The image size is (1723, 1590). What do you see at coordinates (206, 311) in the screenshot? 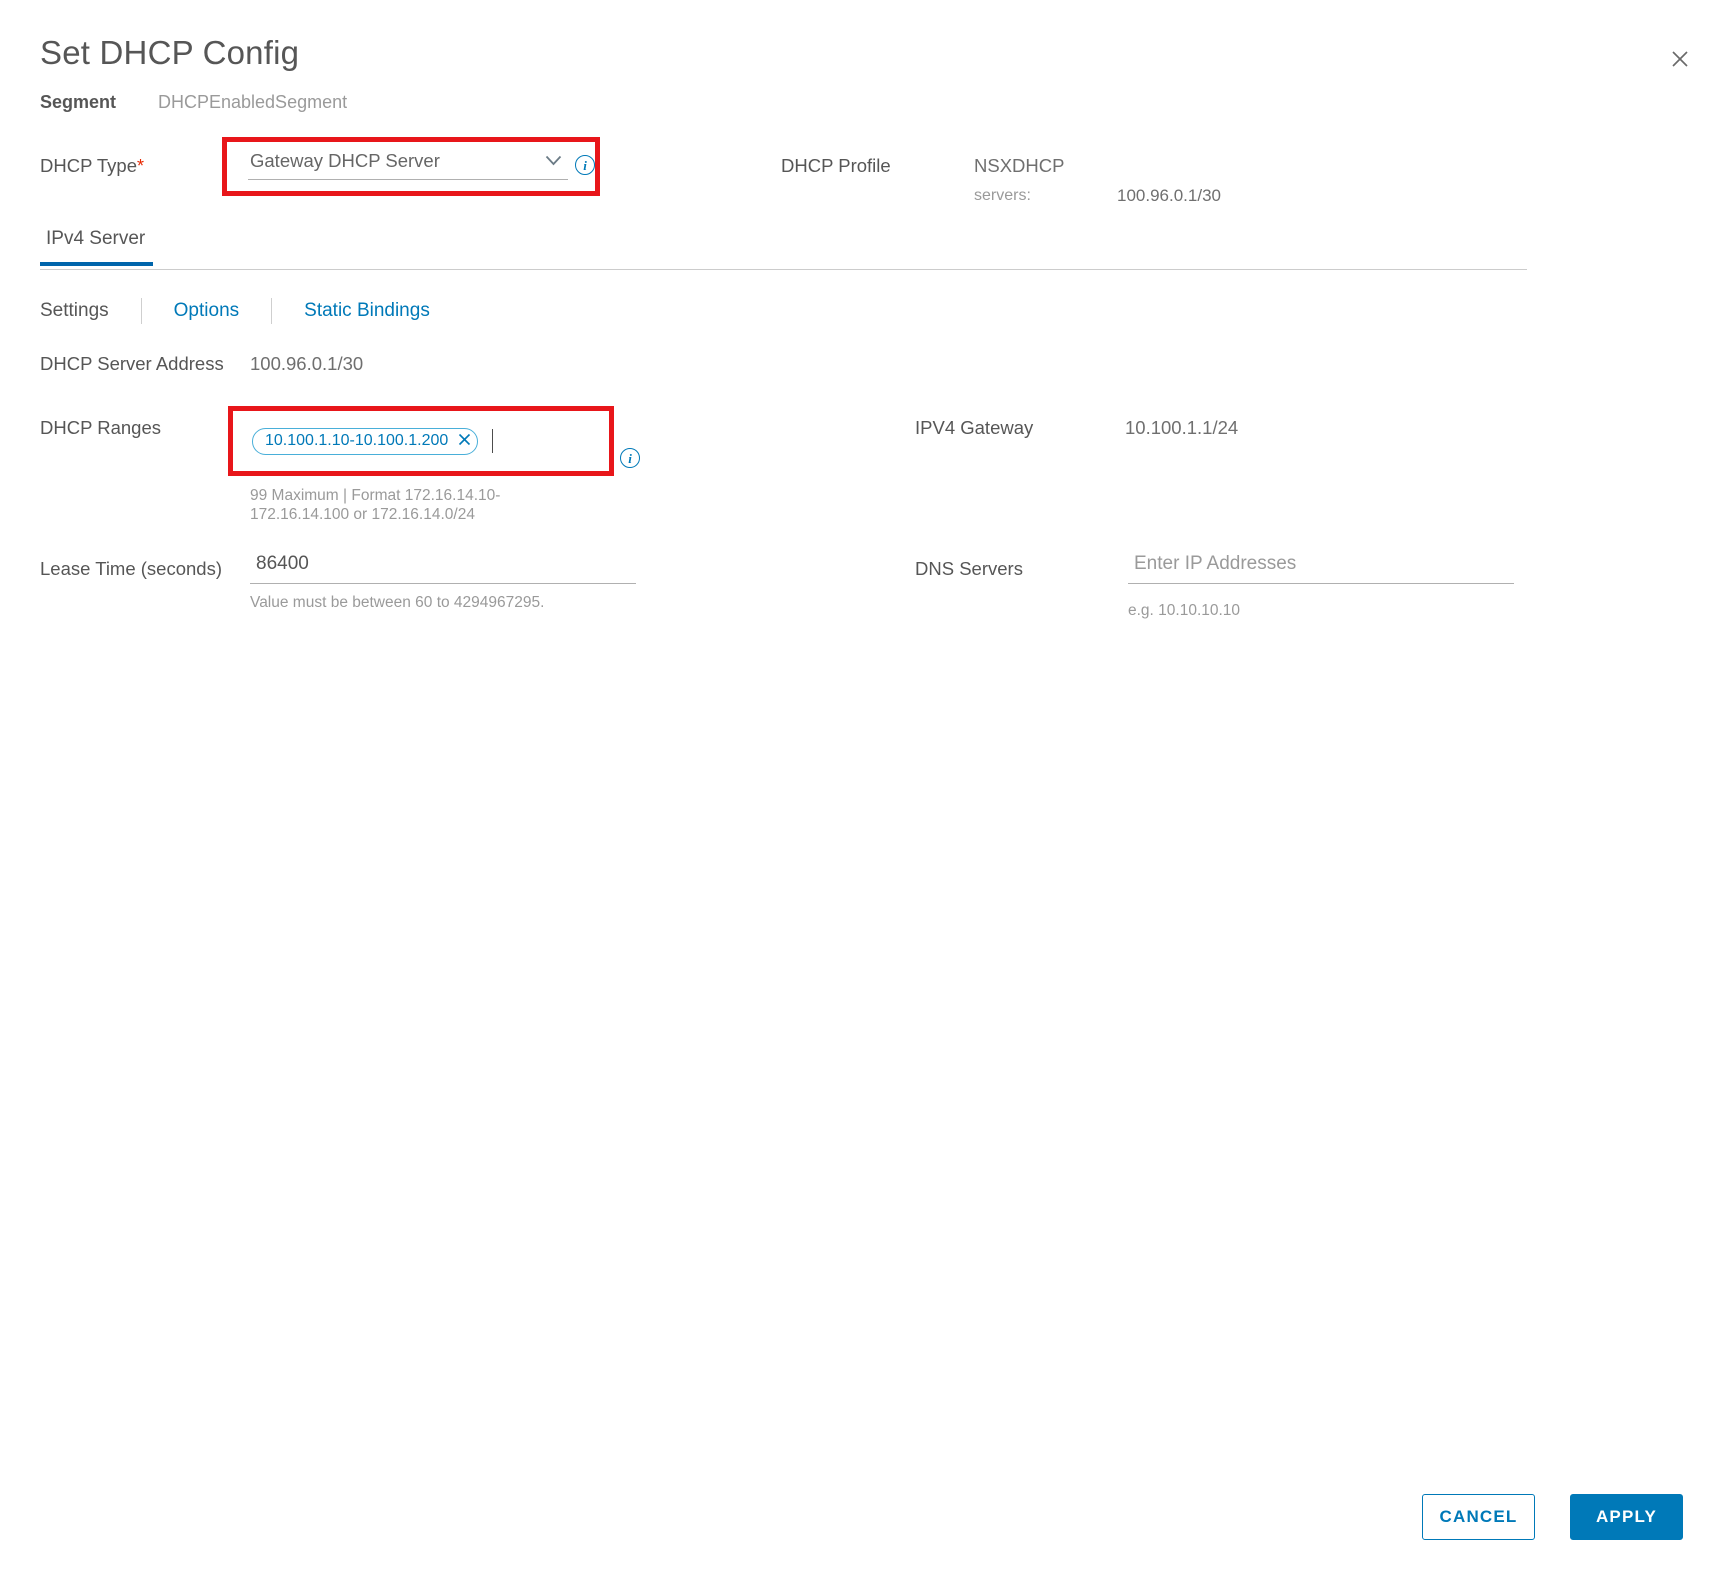
I see `subnav-item-options: Options` at bounding box center [206, 311].